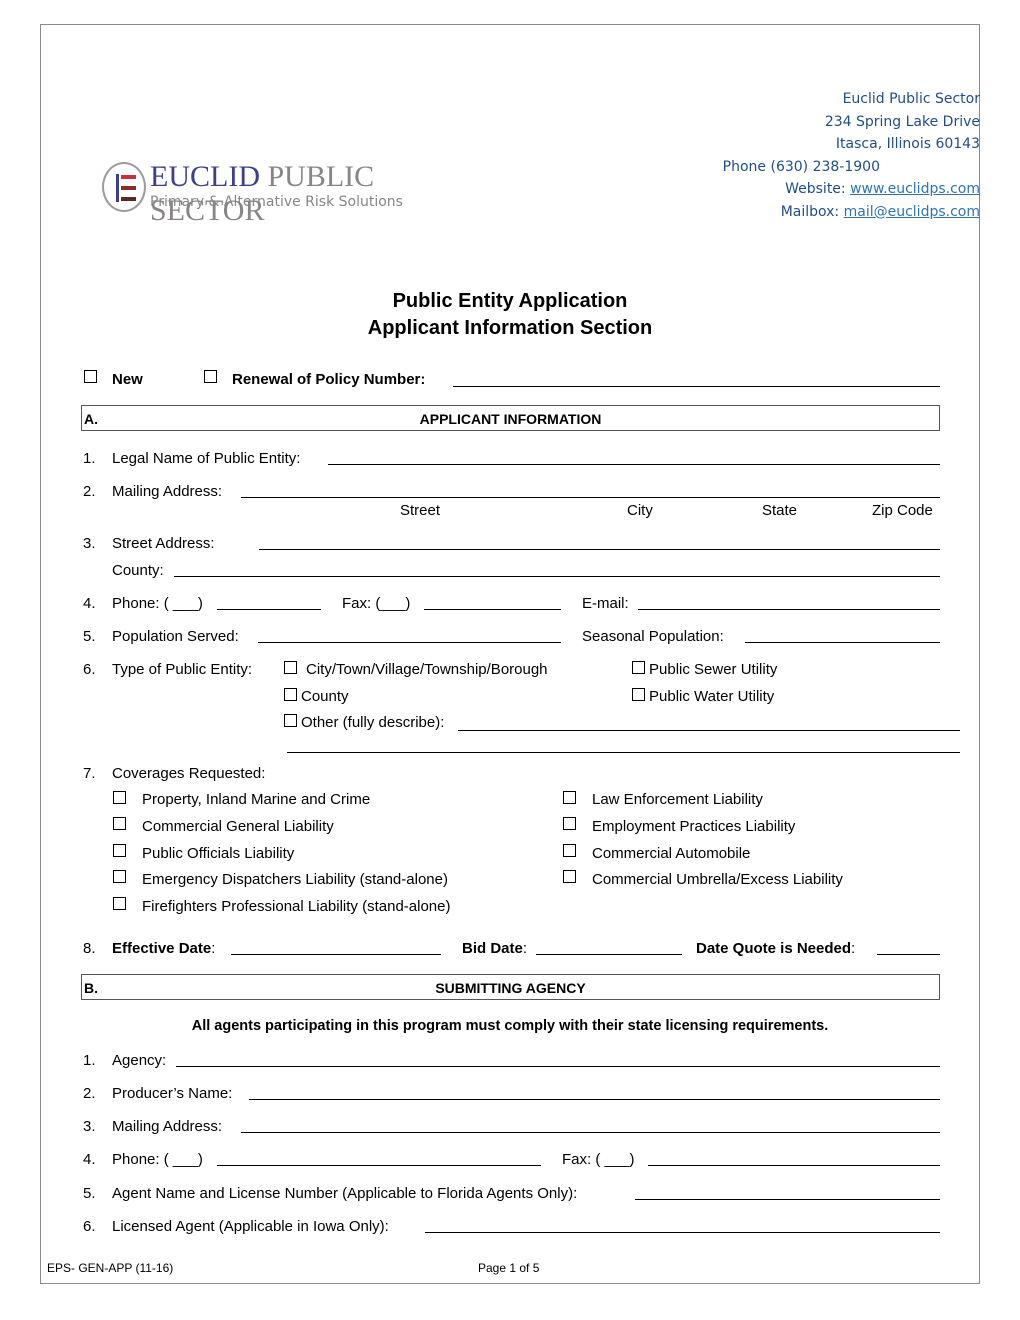 This screenshot has height=1320, width=1020. I want to click on coverage-firefighters-checkbox, so click(119, 903).